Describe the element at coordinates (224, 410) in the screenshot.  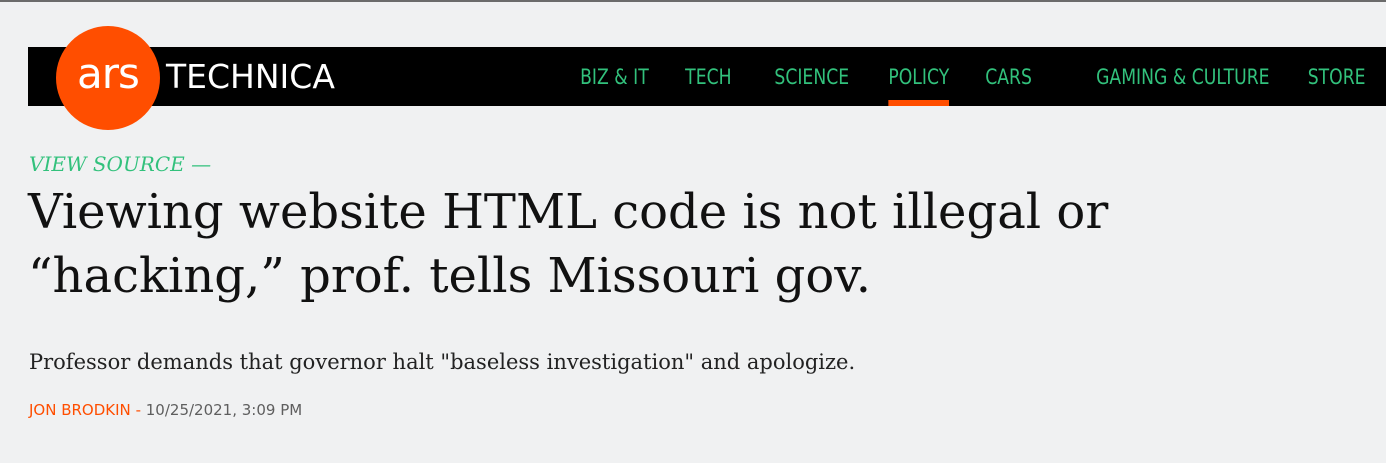
I see `publish-timestamp: 10/25/2021, 3:09 PM` at that location.